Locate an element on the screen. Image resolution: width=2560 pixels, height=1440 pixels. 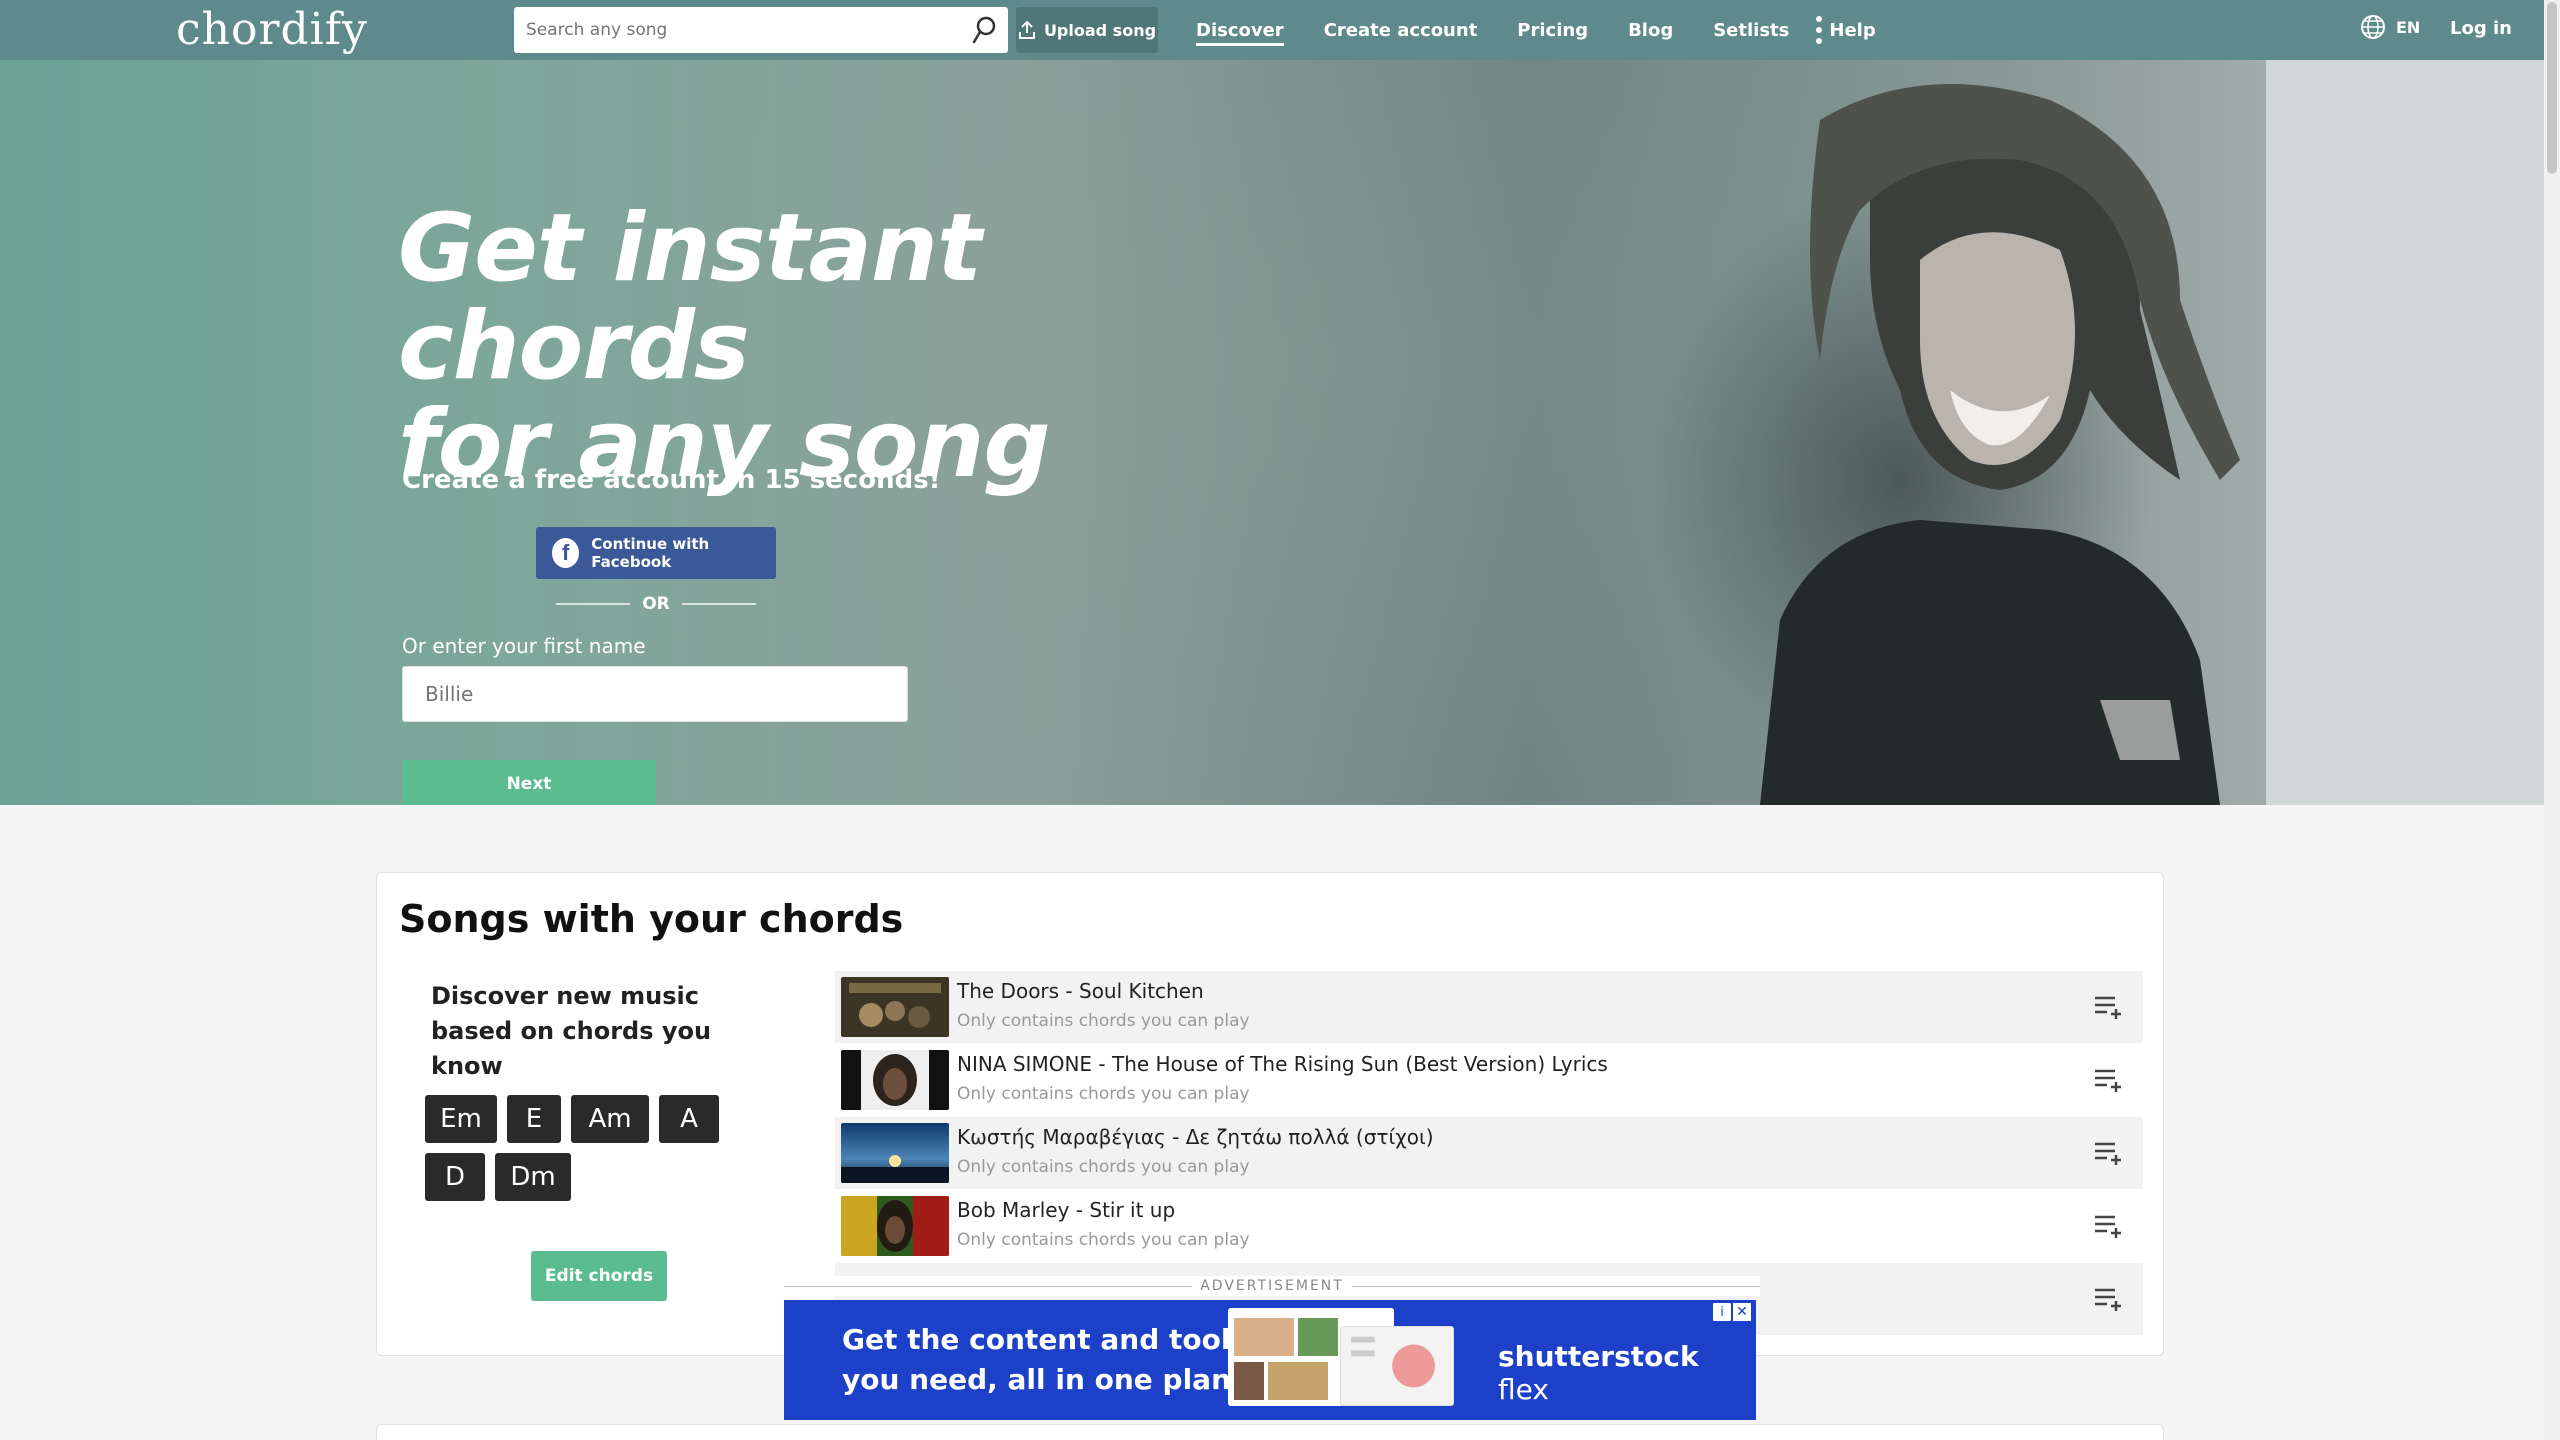
song-title: Bob Marley - Stir it up is located at coordinates (1066, 1210).